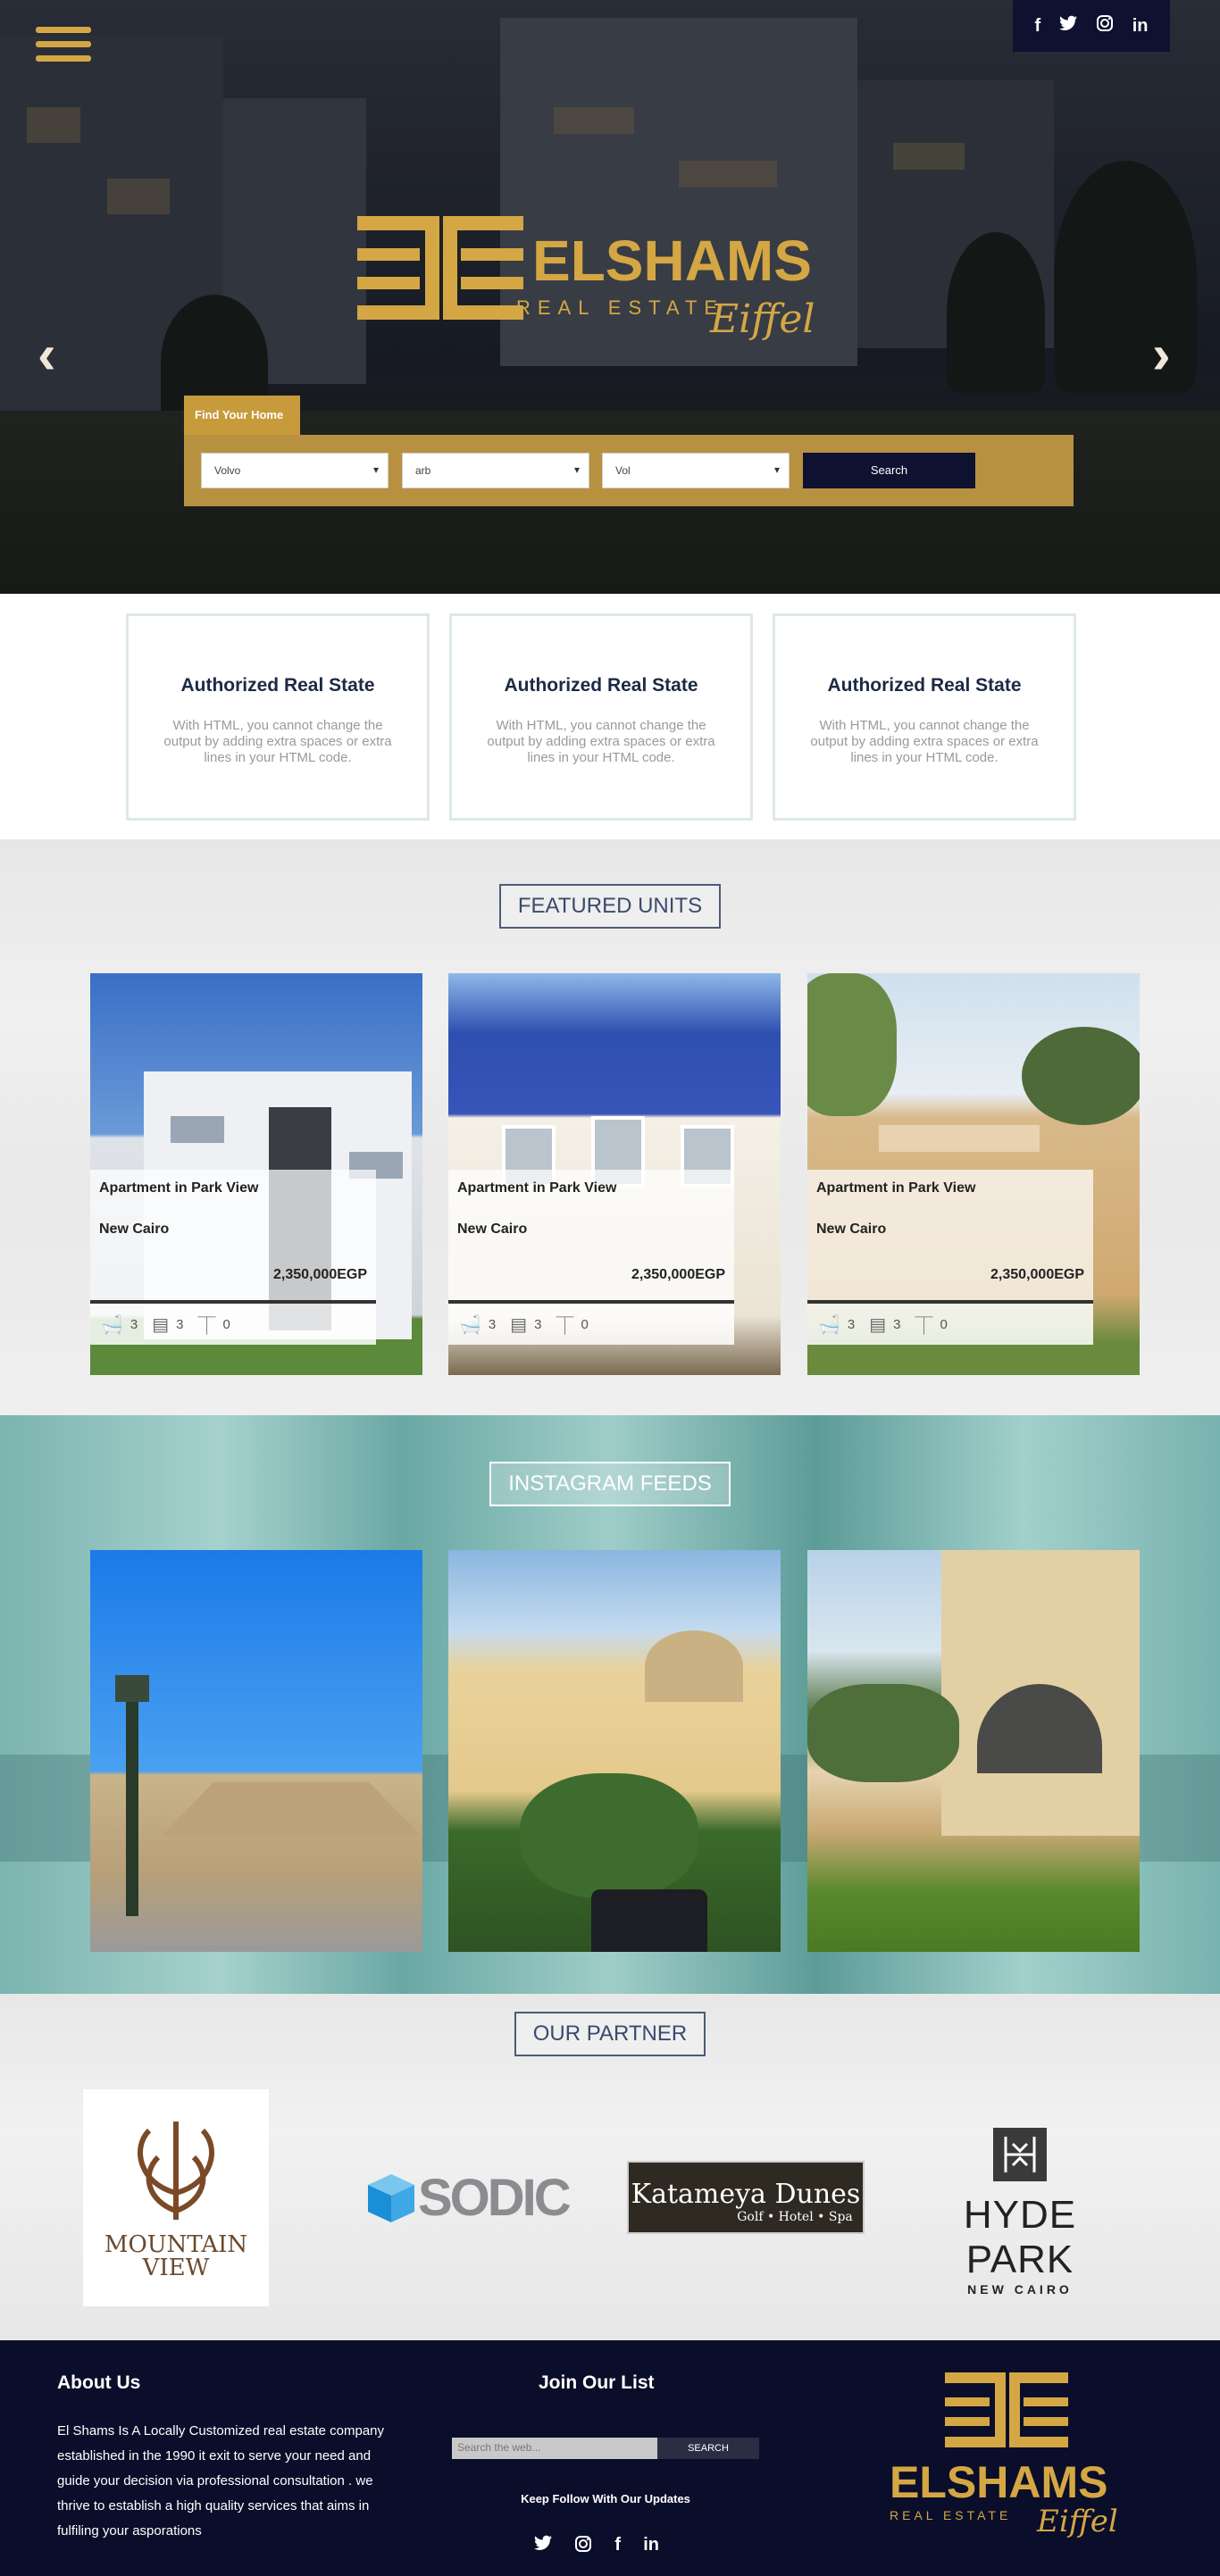  Describe the element at coordinates (47, 355) in the screenshot. I see `slider-prev-arrow: ‹` at that location.